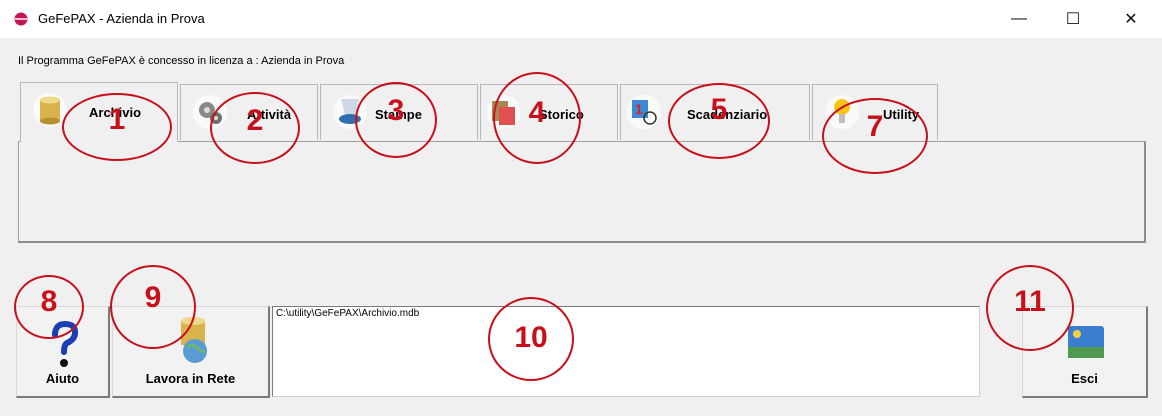  Describe the element at coordinates (350, 112) in the screenshot. I see `printer-icon` at that location.